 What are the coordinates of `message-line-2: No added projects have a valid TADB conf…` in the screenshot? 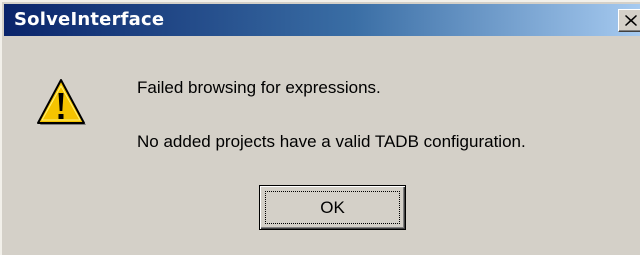 It's located at (331, 141).